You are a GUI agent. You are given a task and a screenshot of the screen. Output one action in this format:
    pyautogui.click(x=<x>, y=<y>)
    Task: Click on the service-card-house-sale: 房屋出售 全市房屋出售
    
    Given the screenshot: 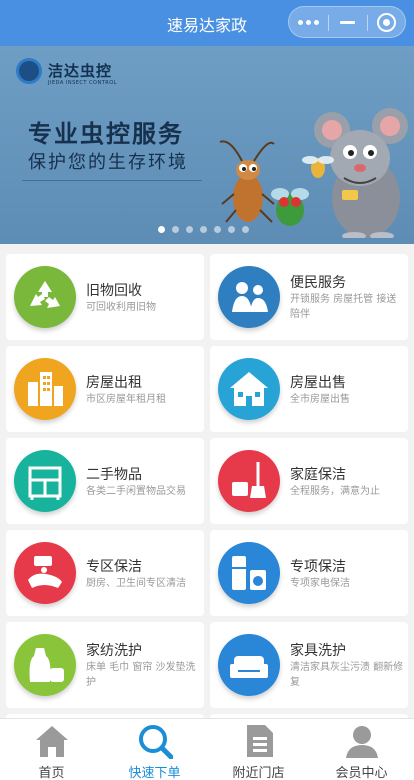 What is the action you would take?
    pyautogui.click(x=309, y=389)
    